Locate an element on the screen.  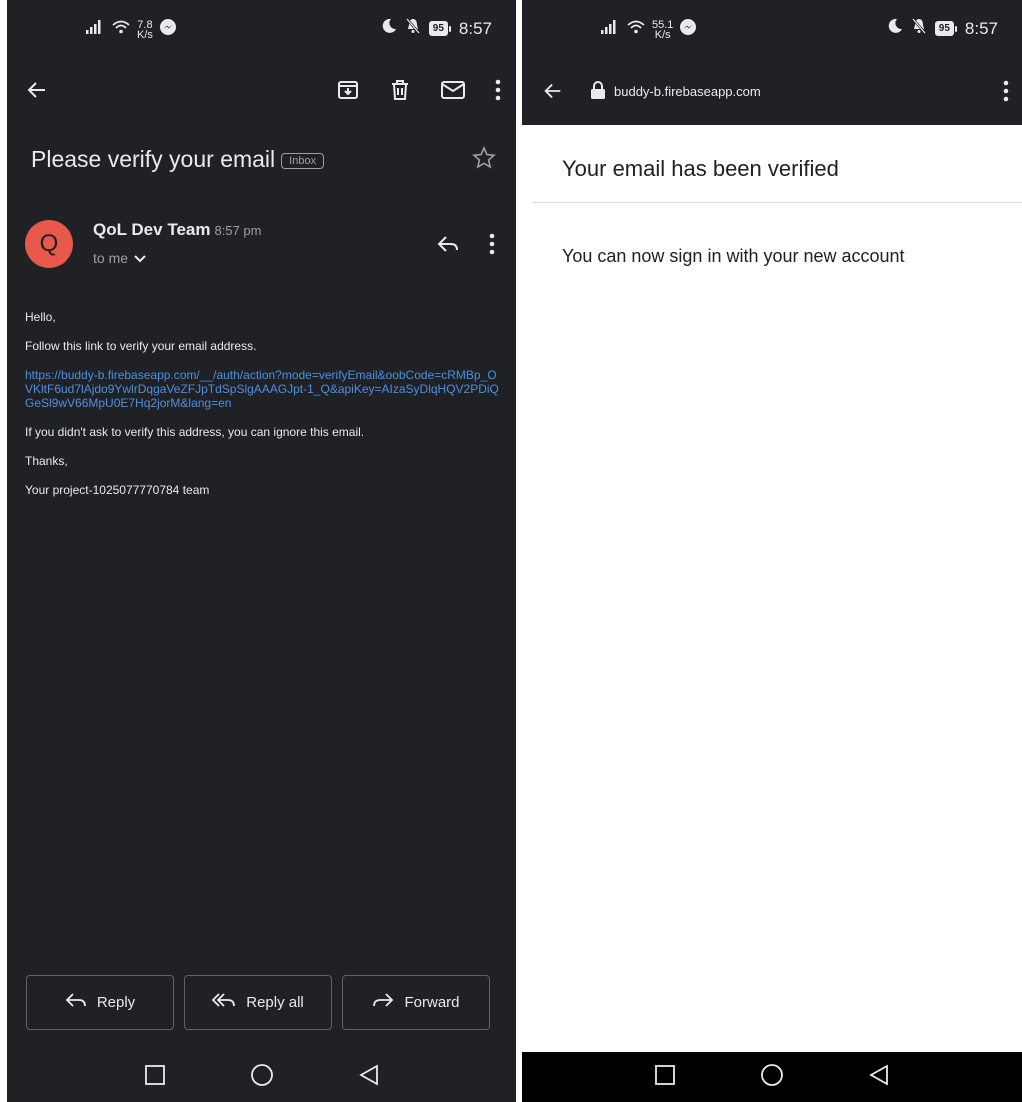
recipient-toggle: to me is located at coordinates (119, 258).